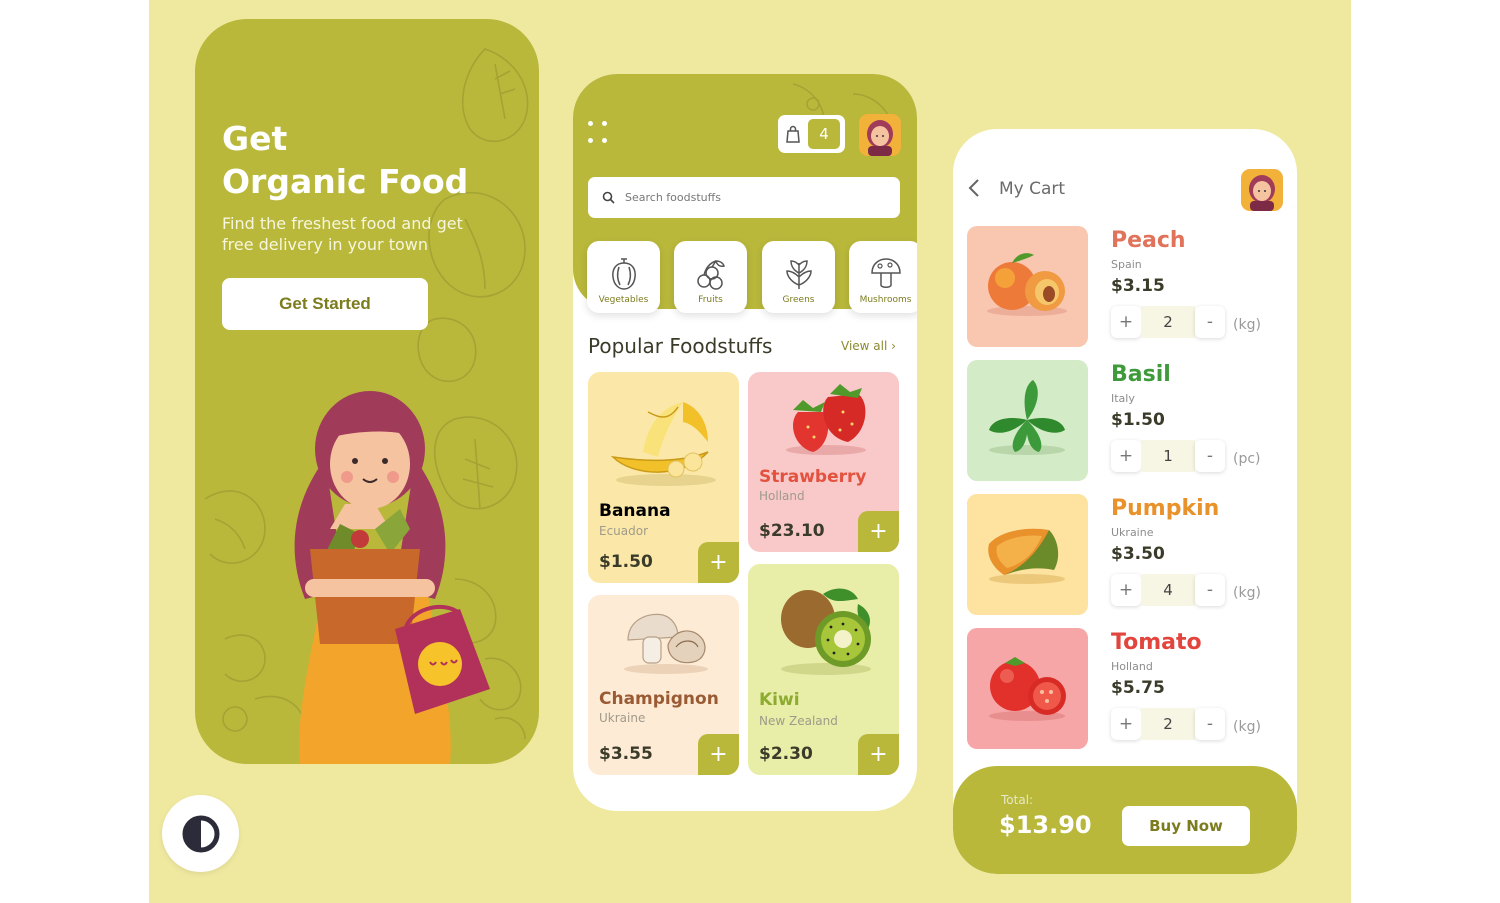 This screenshot has height=903, width=1500. Describe the element at coordinates (666, 643) in the screenshot. I see `champignon-image` at that location.